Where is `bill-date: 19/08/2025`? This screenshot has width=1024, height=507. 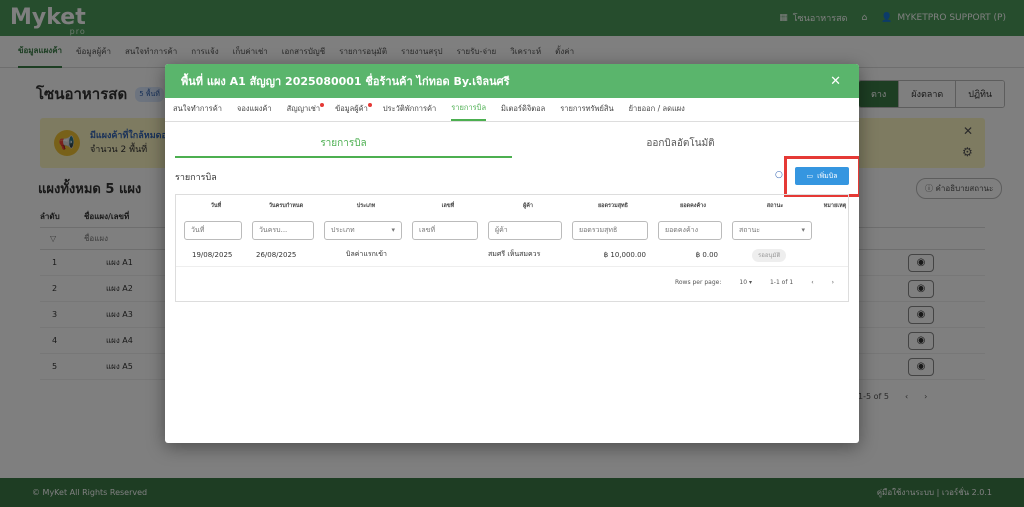 bill-date: 19/08/2025 is located at coordinates (212, 254).